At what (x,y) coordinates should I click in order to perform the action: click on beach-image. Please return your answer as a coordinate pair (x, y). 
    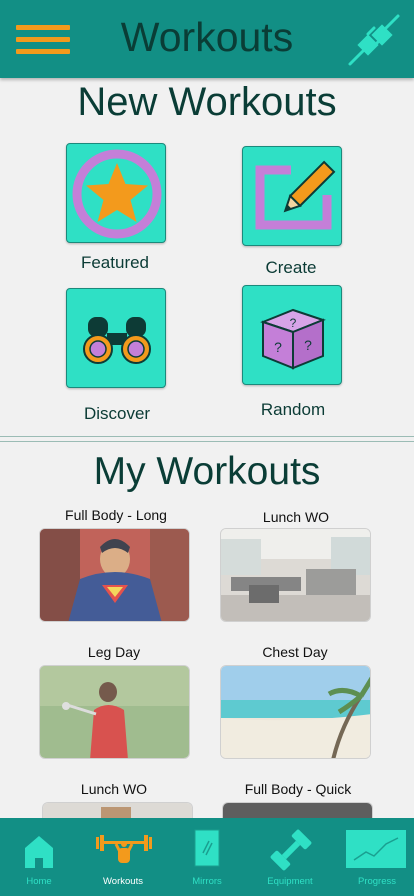
    Looking at the image, I should click on (295, 712).